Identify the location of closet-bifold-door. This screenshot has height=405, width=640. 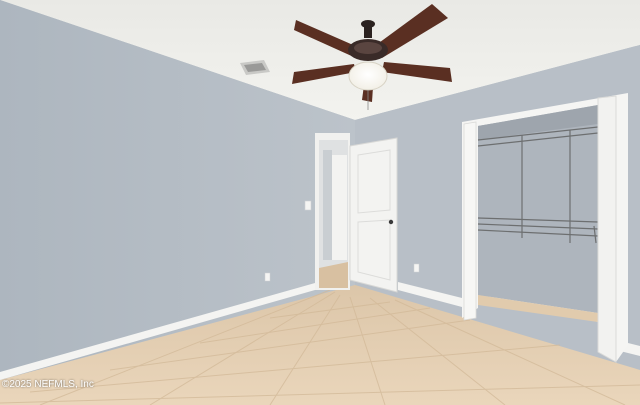
(607, 229).